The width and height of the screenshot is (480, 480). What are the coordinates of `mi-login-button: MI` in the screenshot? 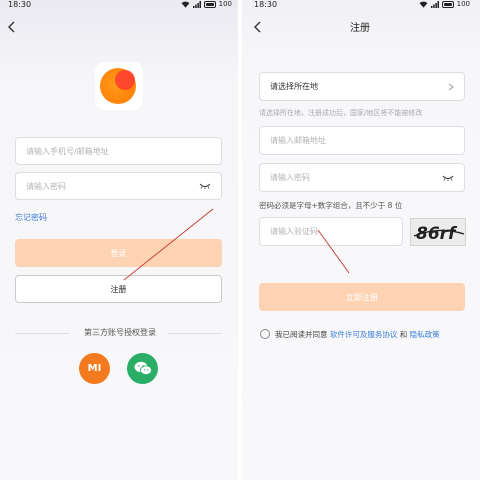 It's located at (94, 368).